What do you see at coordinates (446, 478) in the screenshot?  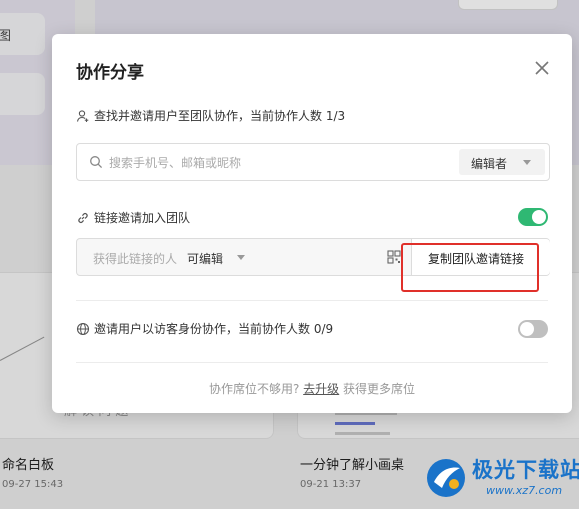 I see `watermark-logo-icon` at bounding box center [446, 478].